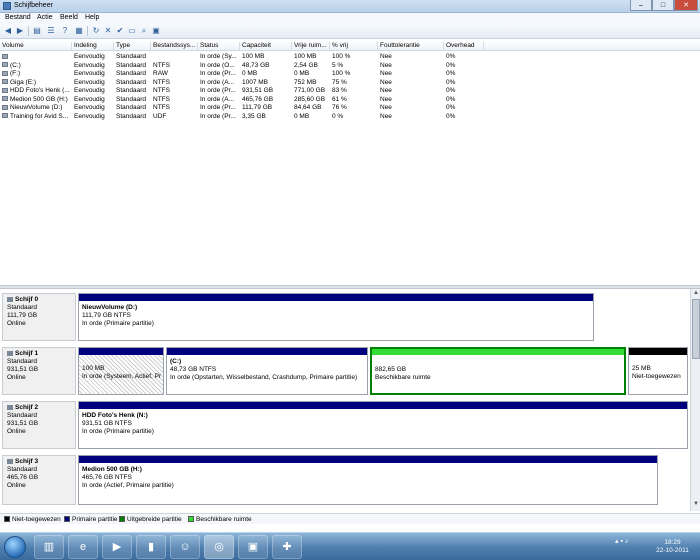  Describe the element at coordinates (39, 371) in the screenshot. I see `disk-1-label: Schijf 1 Standaard 931,51 GB Online` at that location.